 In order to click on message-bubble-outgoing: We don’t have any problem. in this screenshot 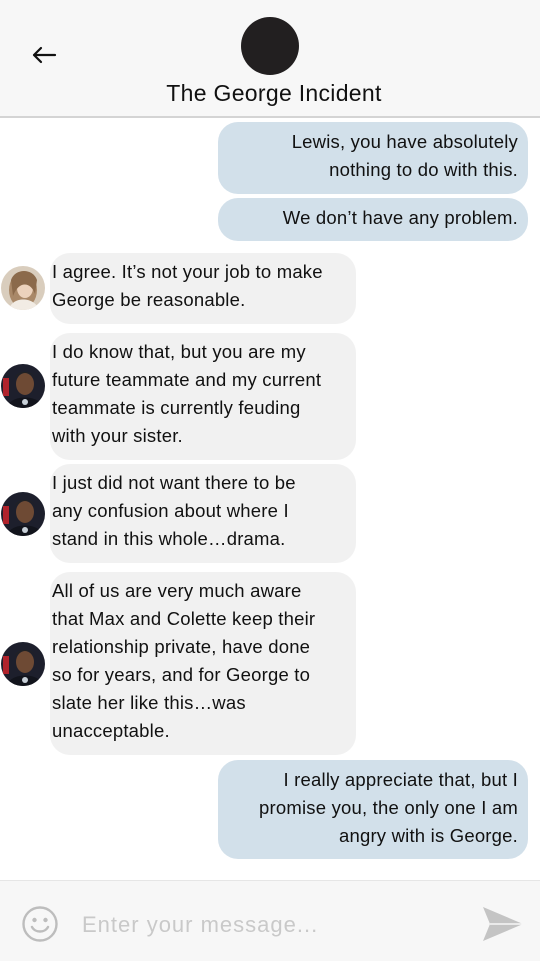, I will do `click(373, 219)`.